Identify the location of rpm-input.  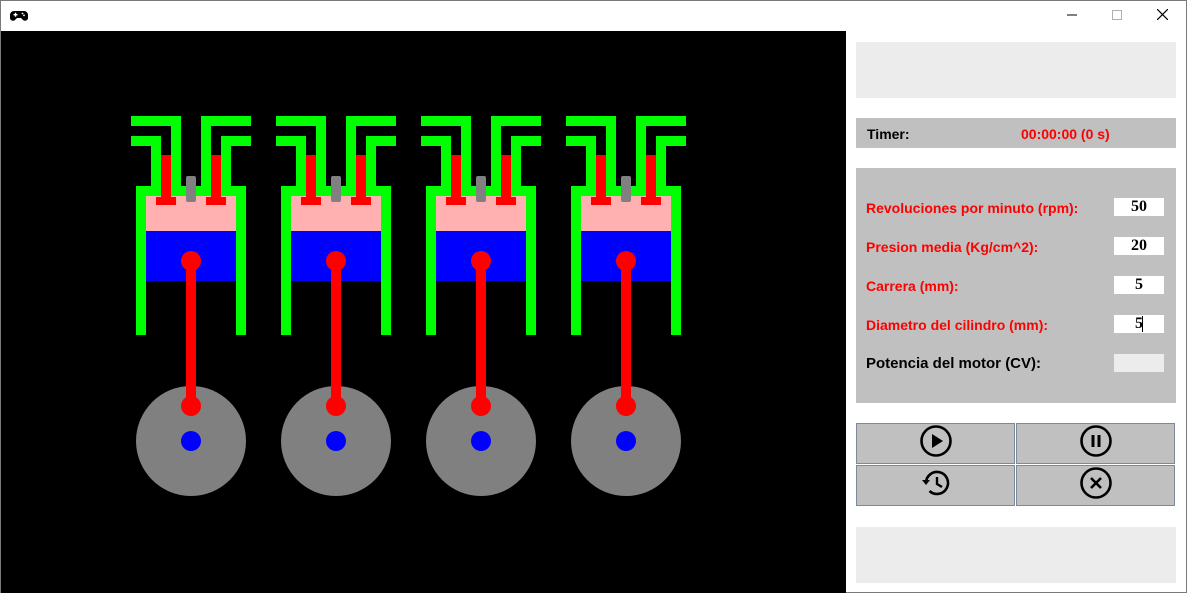
(1139, 207).